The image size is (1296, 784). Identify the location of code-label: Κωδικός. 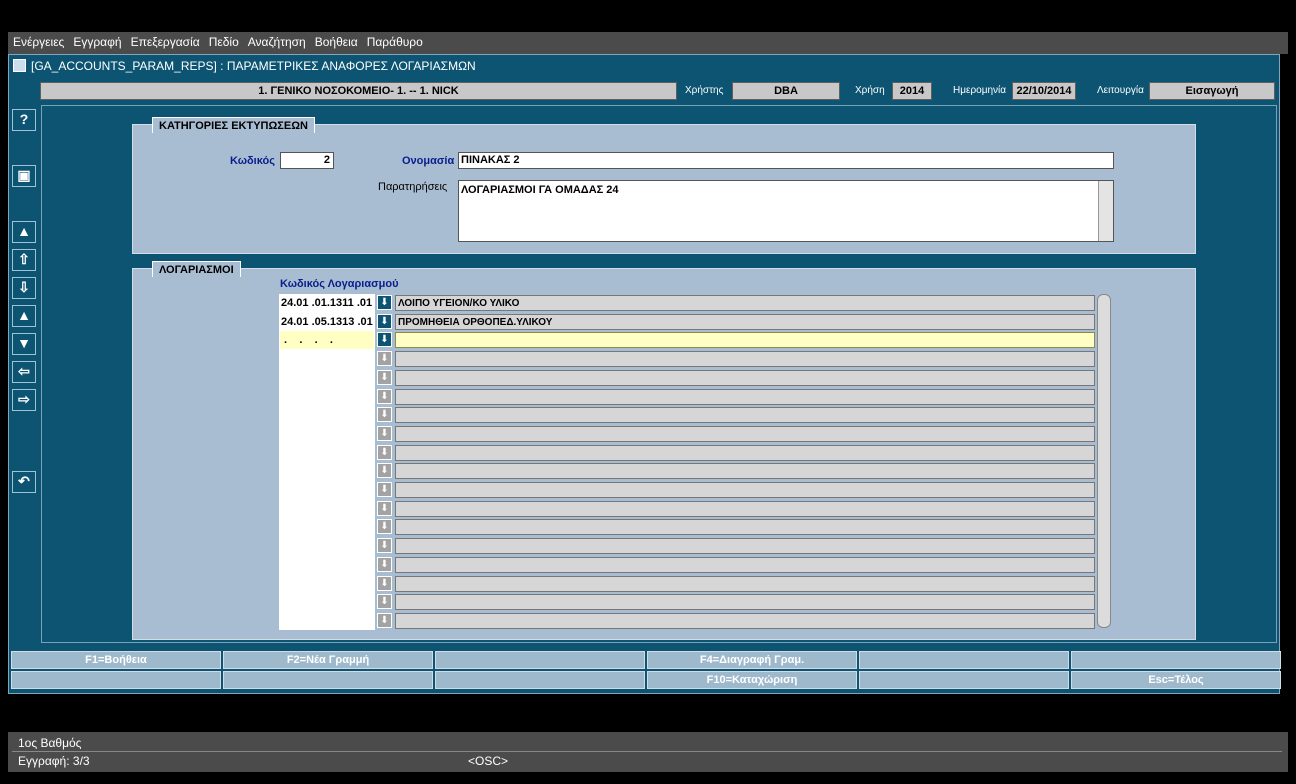
(252, 161).